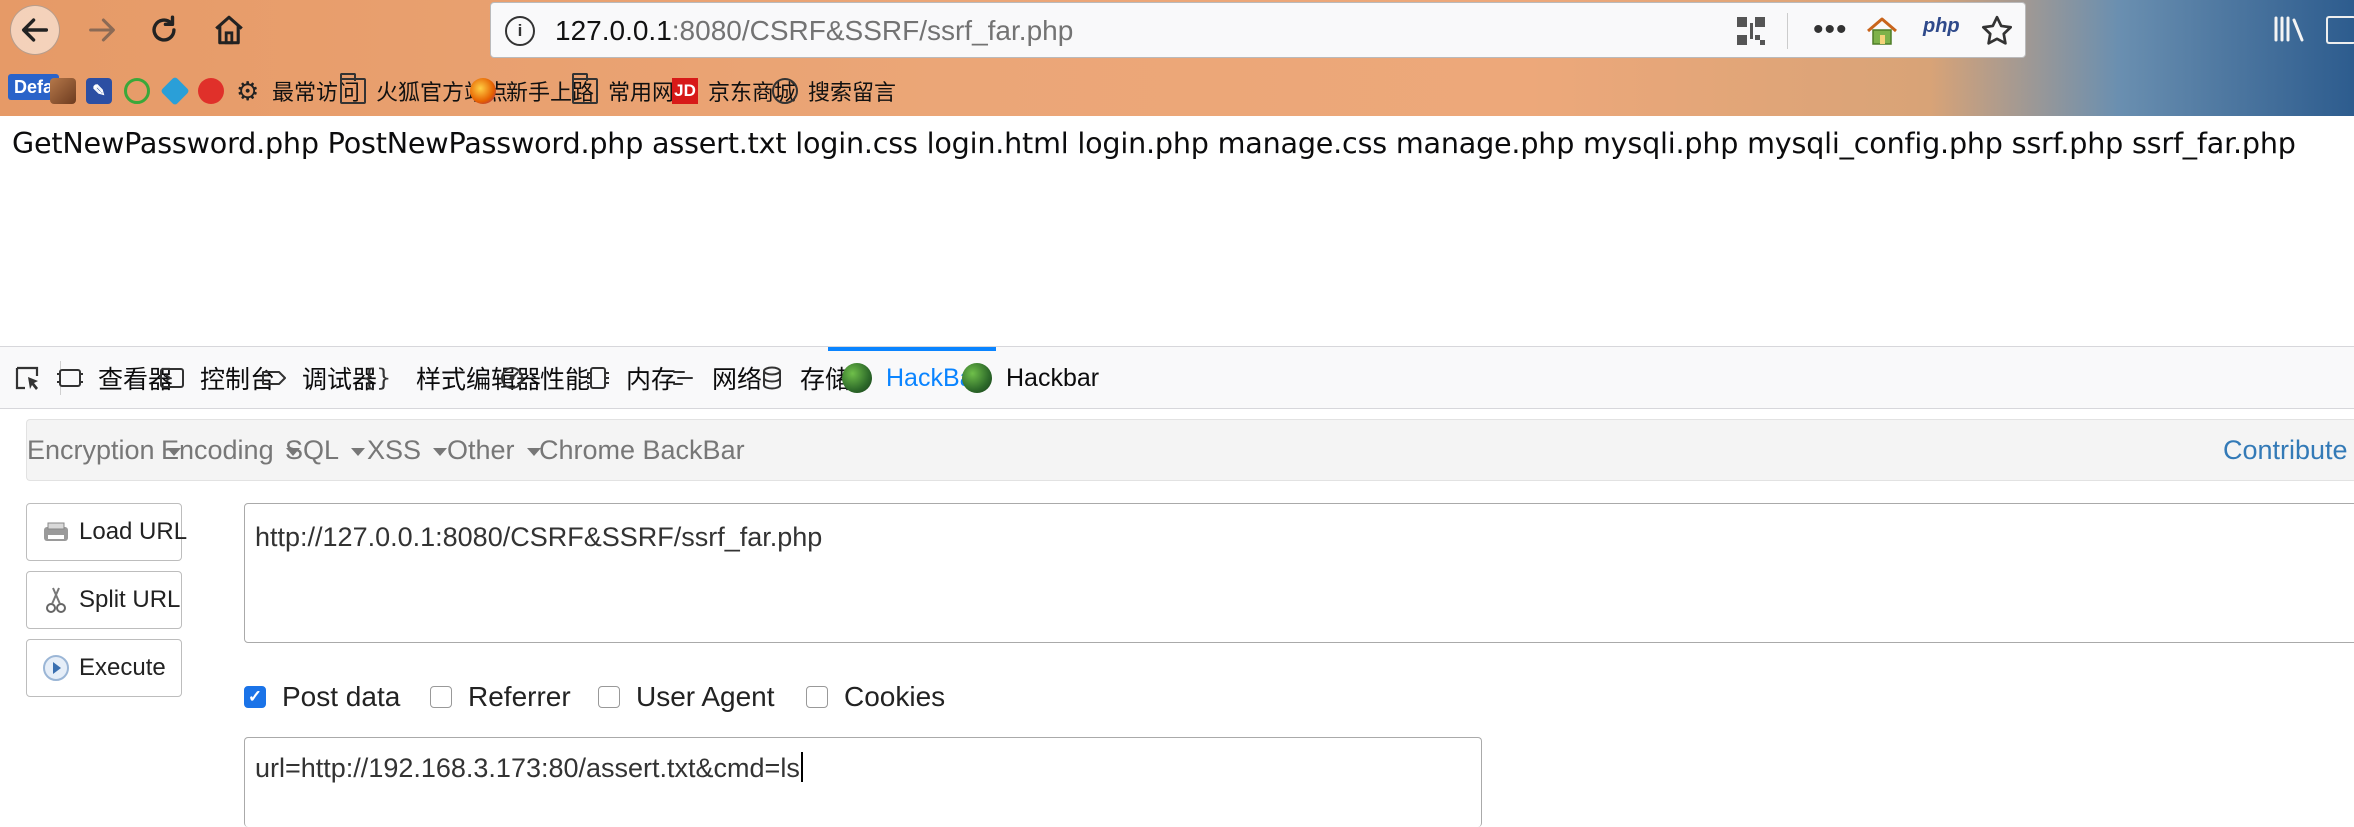 The image size is (2354, 827). Describe the element at coordinates (376, 378) in the screenshot. I see `braces-icon: {}` at that location.